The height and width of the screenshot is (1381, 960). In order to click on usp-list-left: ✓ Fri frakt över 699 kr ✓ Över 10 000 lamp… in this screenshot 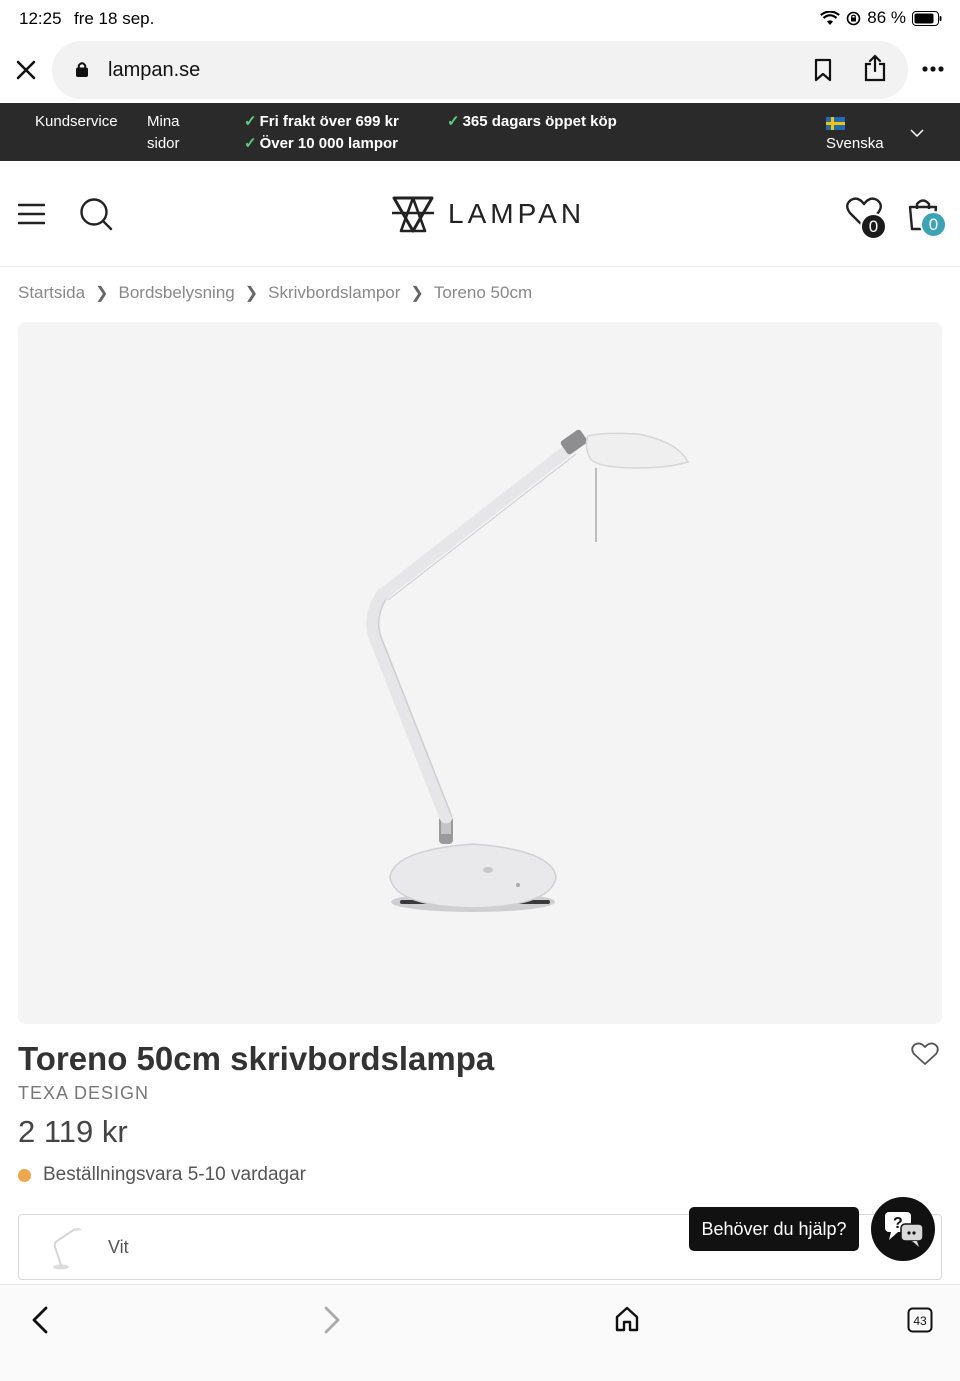, I will do `click(321, 133)`.